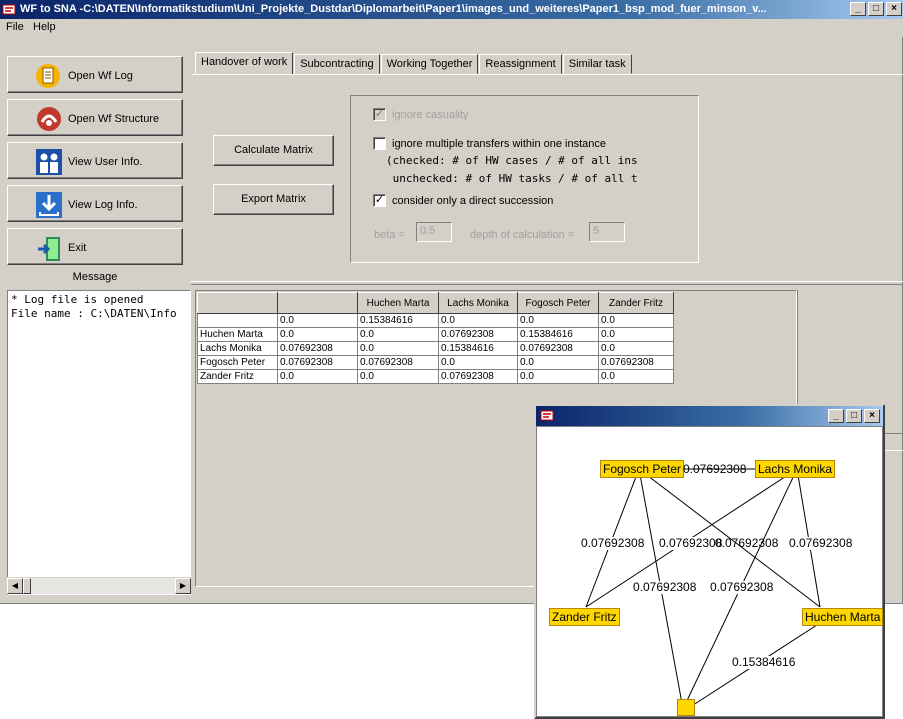  I want to click on menu-file: File, so click(15, 27).